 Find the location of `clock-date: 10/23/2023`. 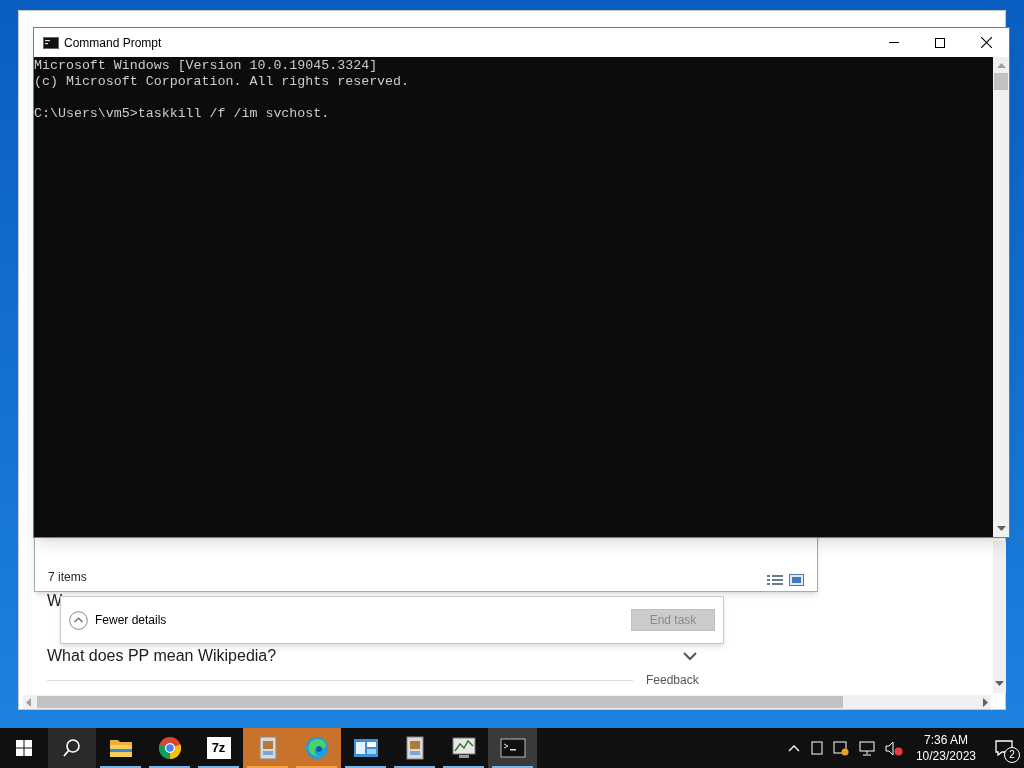

clock-date: 10/23/2023 is located at coordinates (945, 756).